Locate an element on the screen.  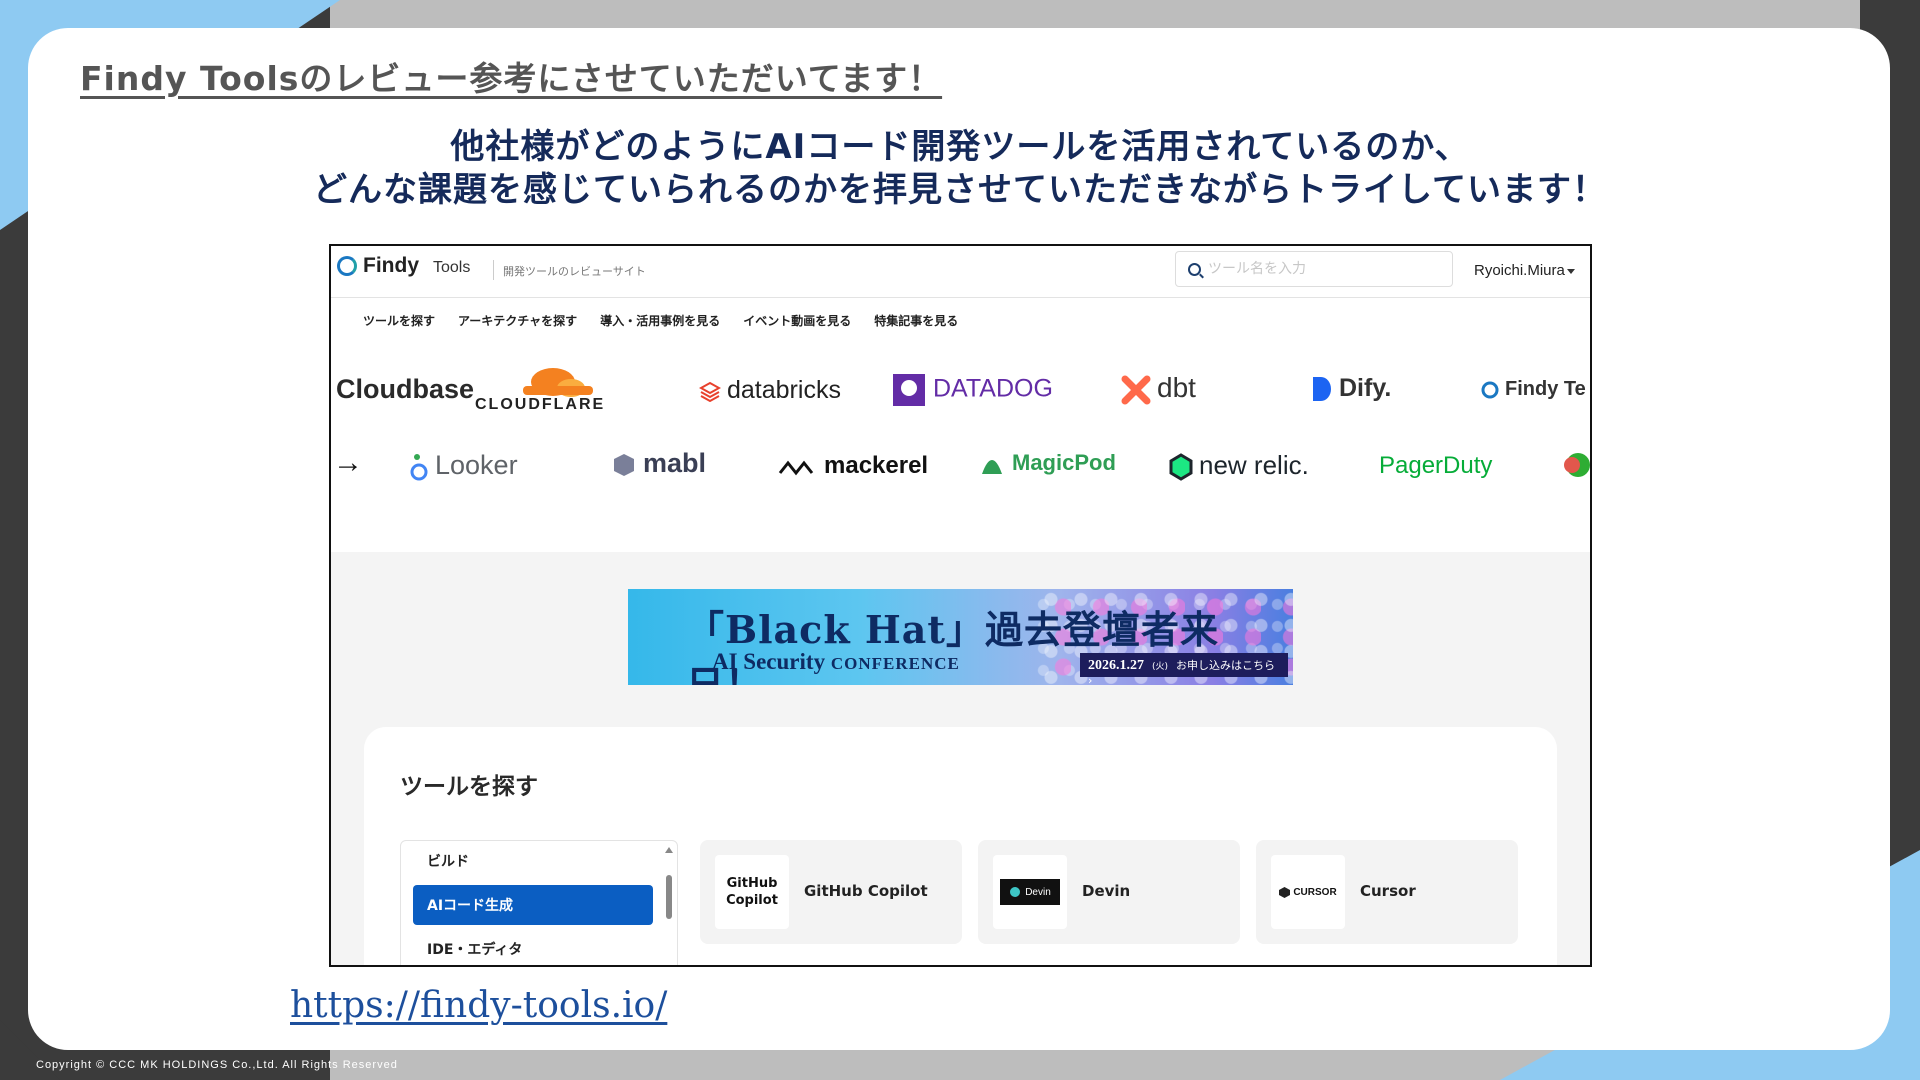
mackerel-icon is located at coordinates (796, 468).